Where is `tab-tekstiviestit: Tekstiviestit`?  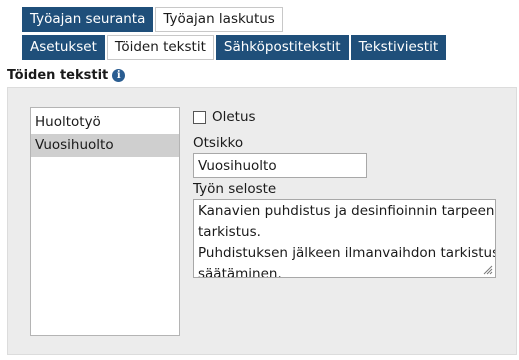
tab-tekstiviestit: Tekstiviestit is located at coordinates (398, 47).